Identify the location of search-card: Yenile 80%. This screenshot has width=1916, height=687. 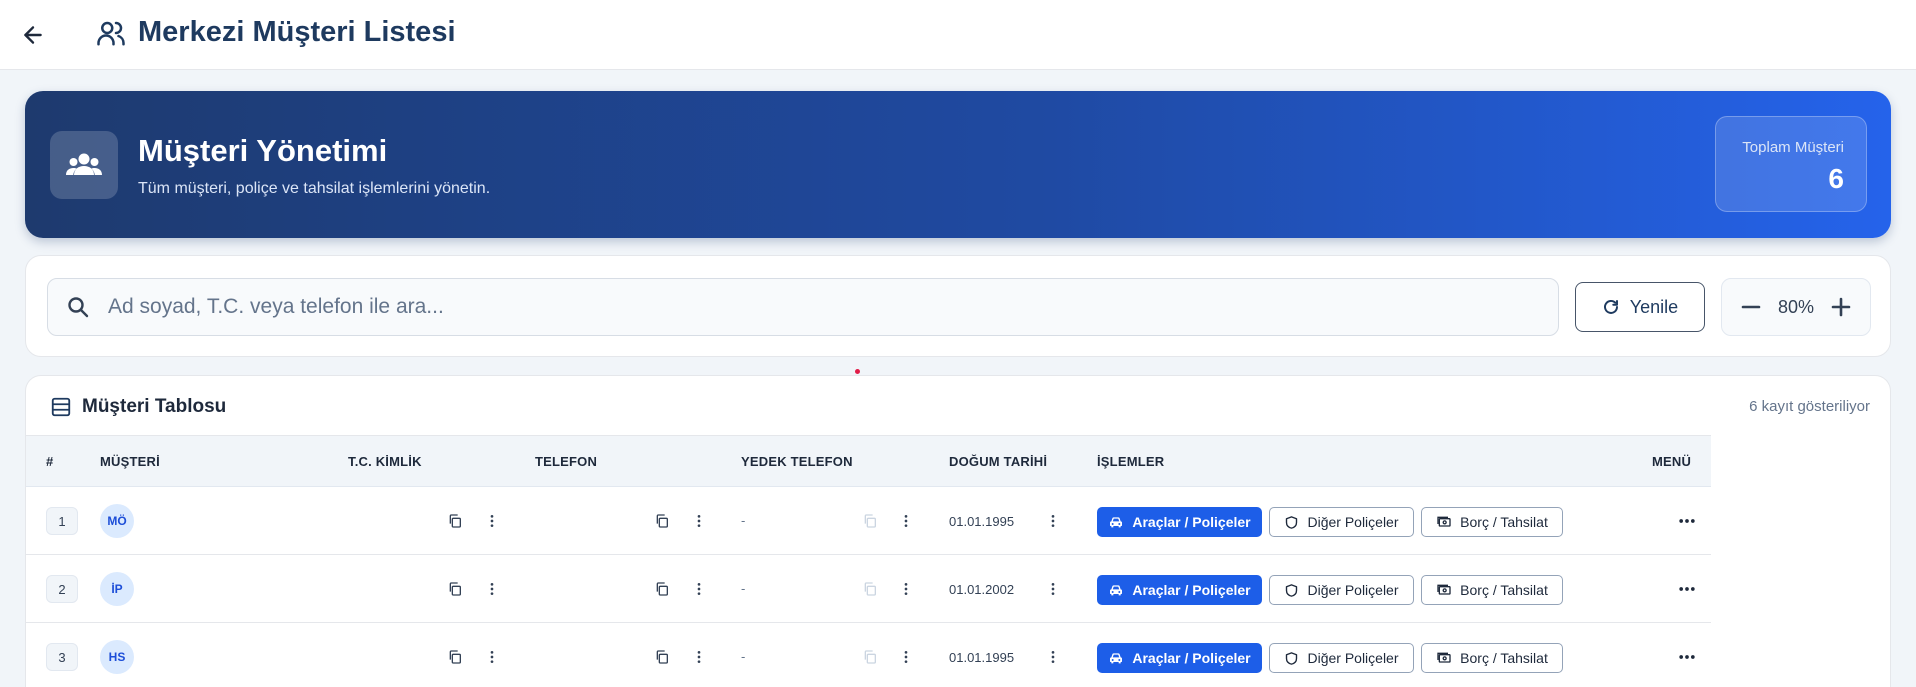
(958, 306).